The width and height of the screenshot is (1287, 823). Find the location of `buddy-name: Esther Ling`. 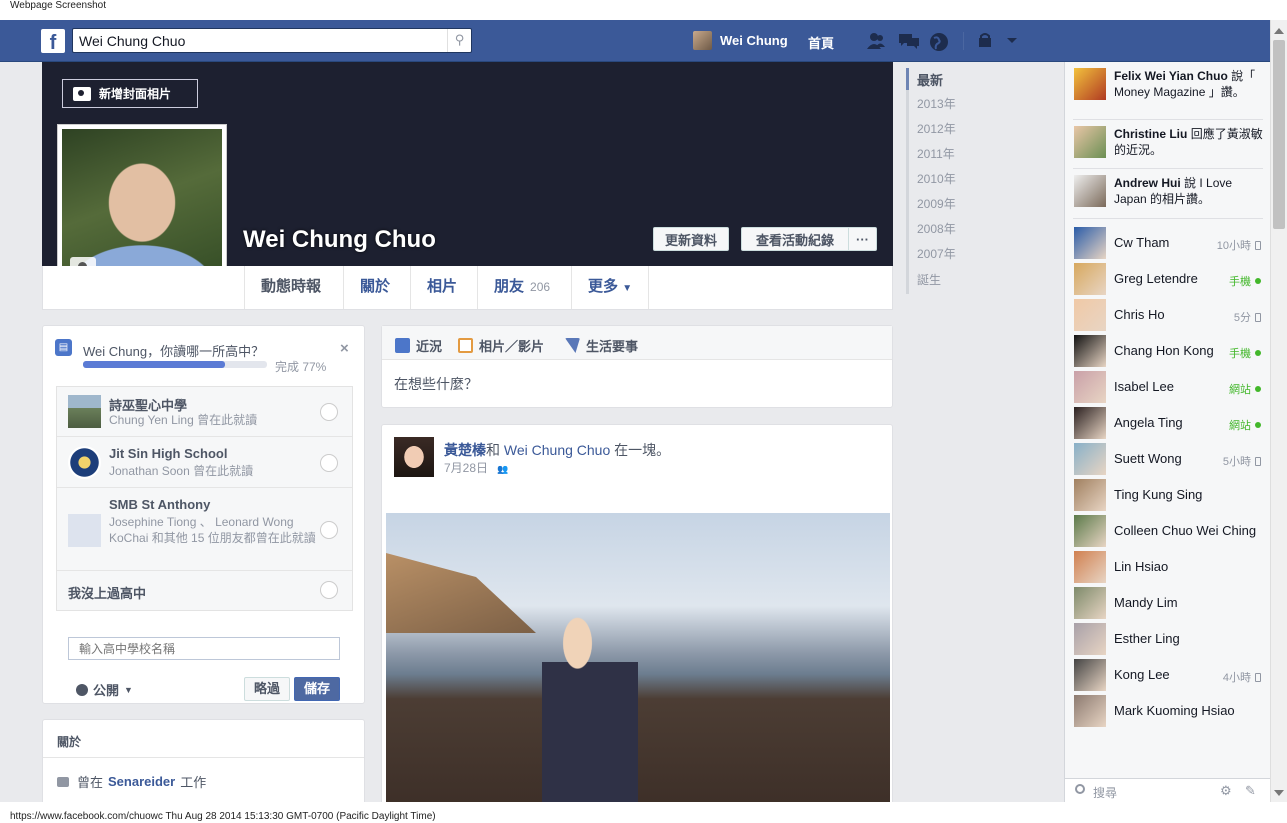

buddy-name: Esther Ling is located at coordinates (1147, 638).